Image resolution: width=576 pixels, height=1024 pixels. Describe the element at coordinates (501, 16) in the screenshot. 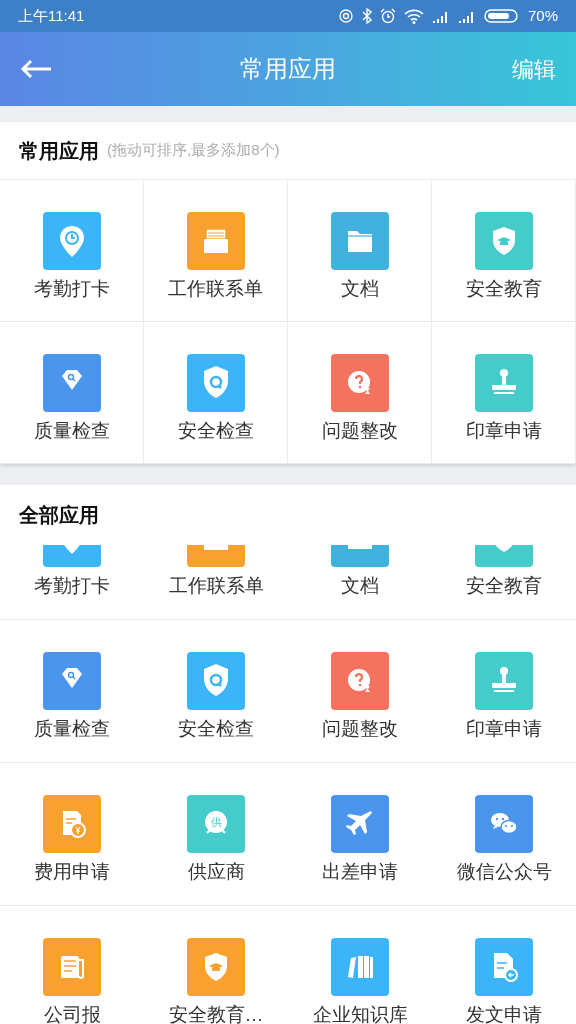

I see `battery-icon` at that location.